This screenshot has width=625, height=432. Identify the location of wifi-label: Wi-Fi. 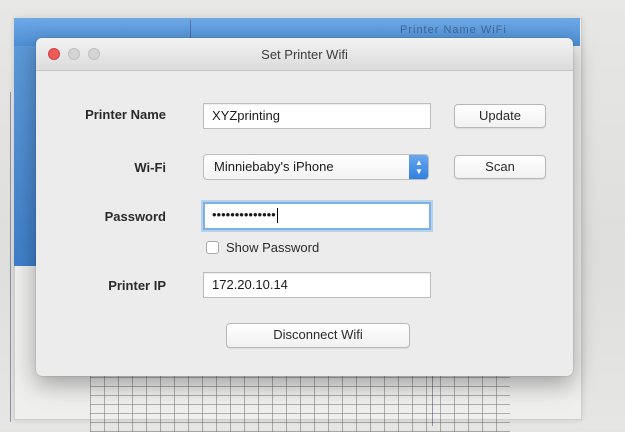
(150, 167).